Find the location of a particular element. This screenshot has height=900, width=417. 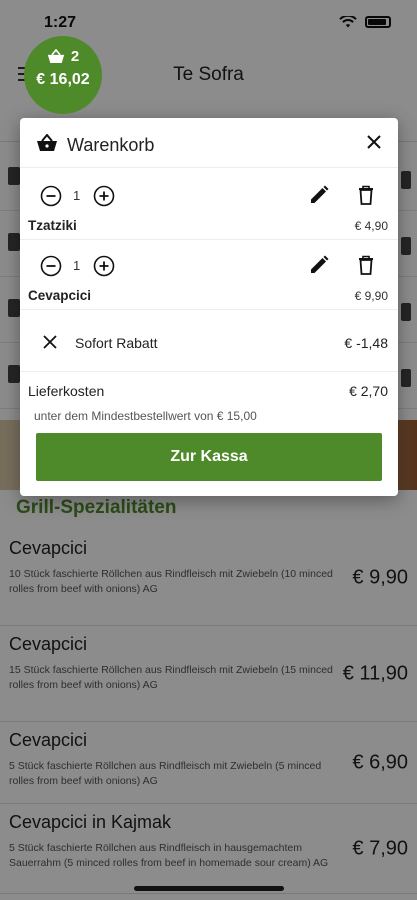

delivery-value: € 2,70 is located at coordinates (368, 391).